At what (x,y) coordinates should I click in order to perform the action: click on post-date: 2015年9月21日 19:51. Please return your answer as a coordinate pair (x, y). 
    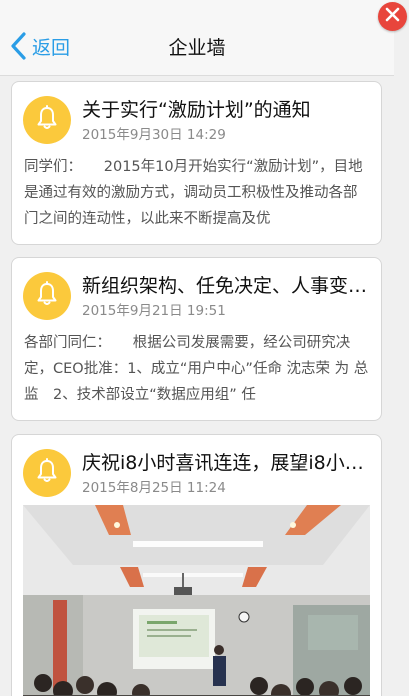
    Looking at the image, I should click on (154, 311).